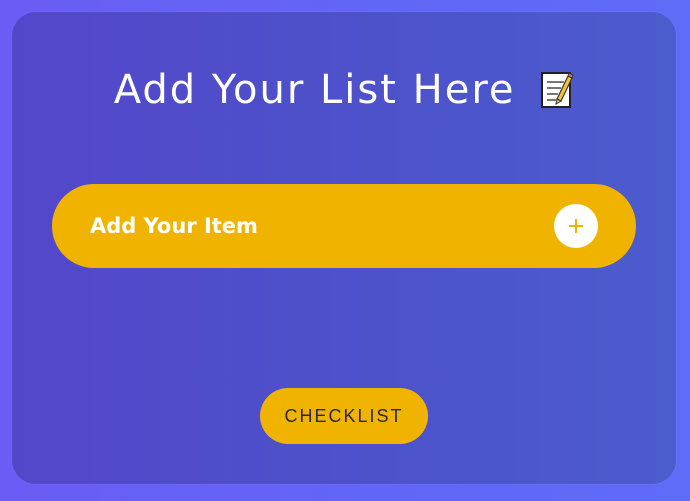 Image resolution: width=690 pixels, height=501 pixels. What do you see at coordinates (314, 90) in the screenshot?
I see `page-title-text: Add Your List Here` at bounding box center [314, 90].